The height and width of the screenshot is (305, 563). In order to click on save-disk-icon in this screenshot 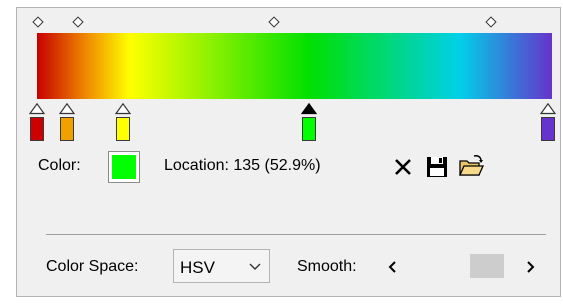, I will do `click(437, 167)`.